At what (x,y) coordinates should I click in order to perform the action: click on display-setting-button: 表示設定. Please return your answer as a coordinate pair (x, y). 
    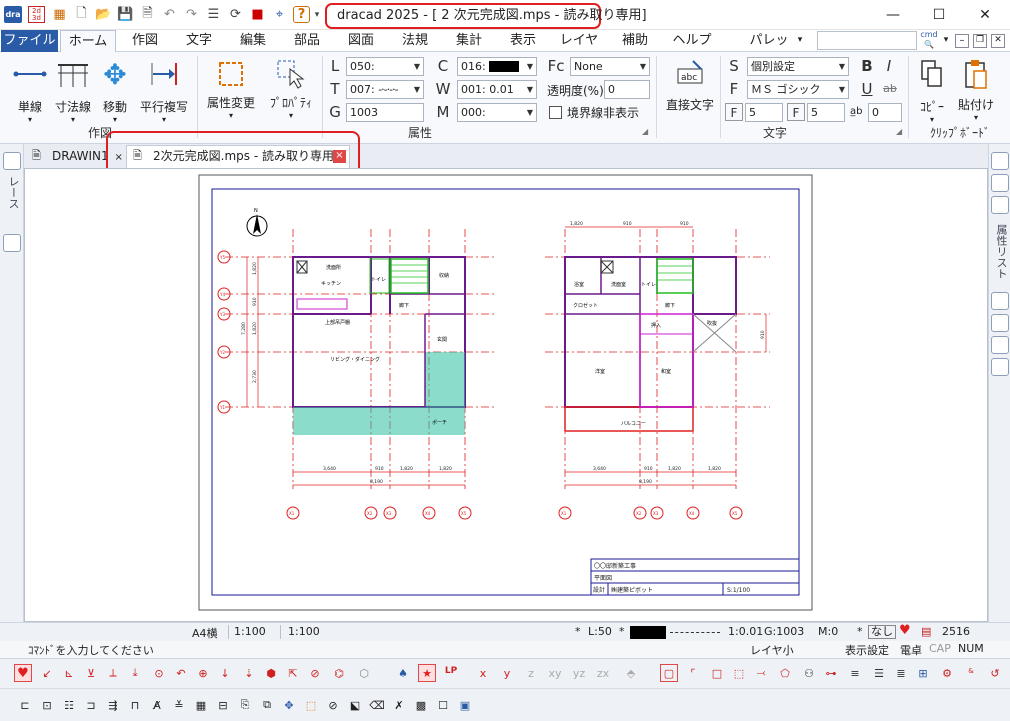
    Looking at the image, I should click on (867, 650).